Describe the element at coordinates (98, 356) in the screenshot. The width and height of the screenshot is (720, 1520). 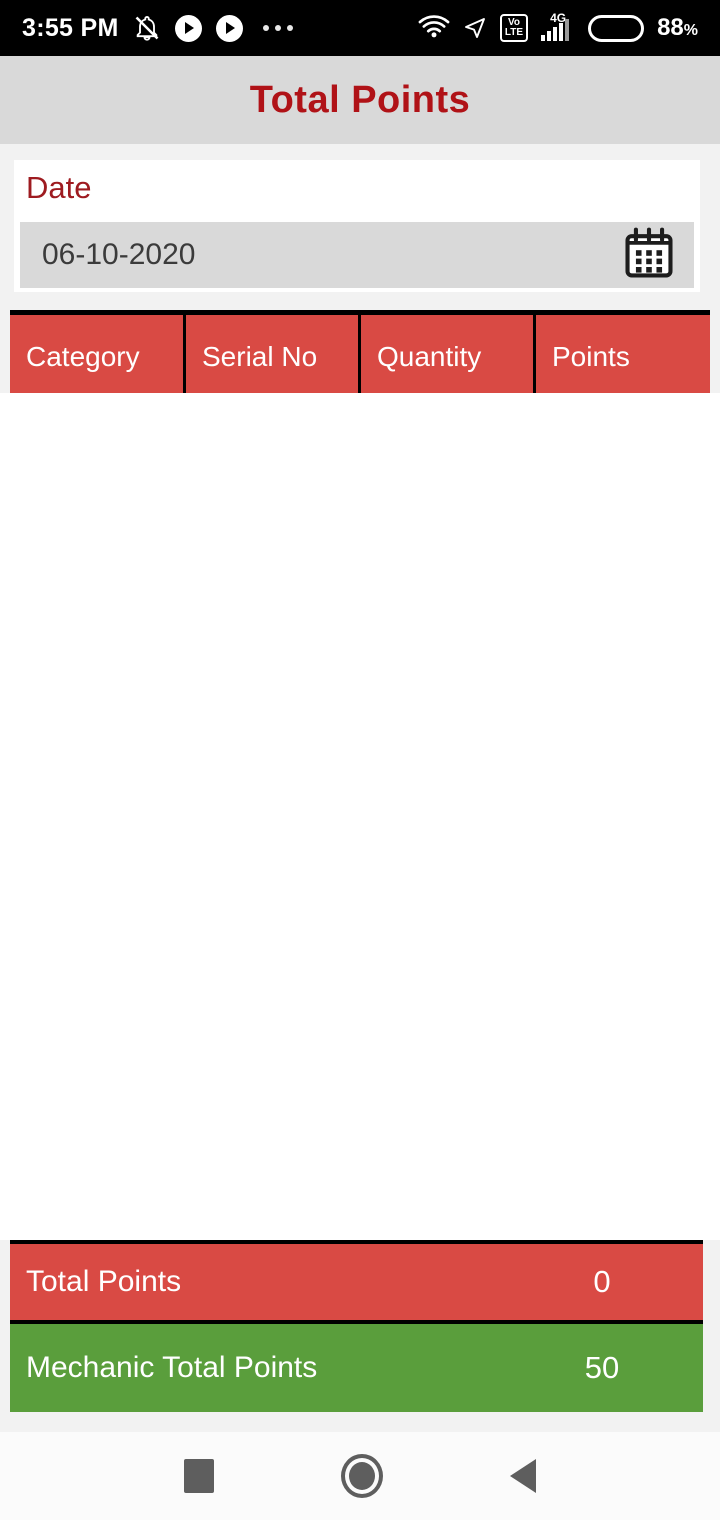
I see `column-header-category: Category` at that location.